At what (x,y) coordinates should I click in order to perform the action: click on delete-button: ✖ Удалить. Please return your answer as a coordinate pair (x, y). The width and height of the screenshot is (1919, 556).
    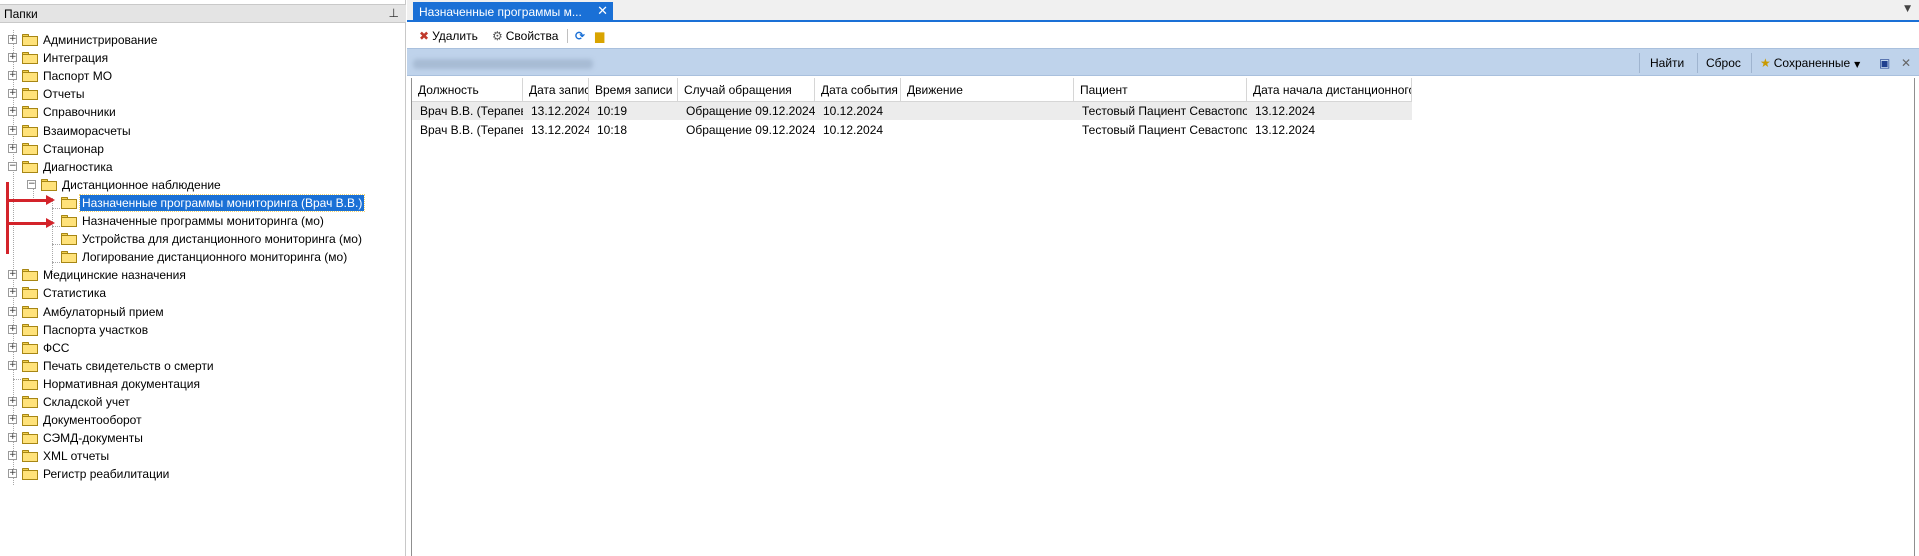
    Looking at the image, I should click on (448, 36).